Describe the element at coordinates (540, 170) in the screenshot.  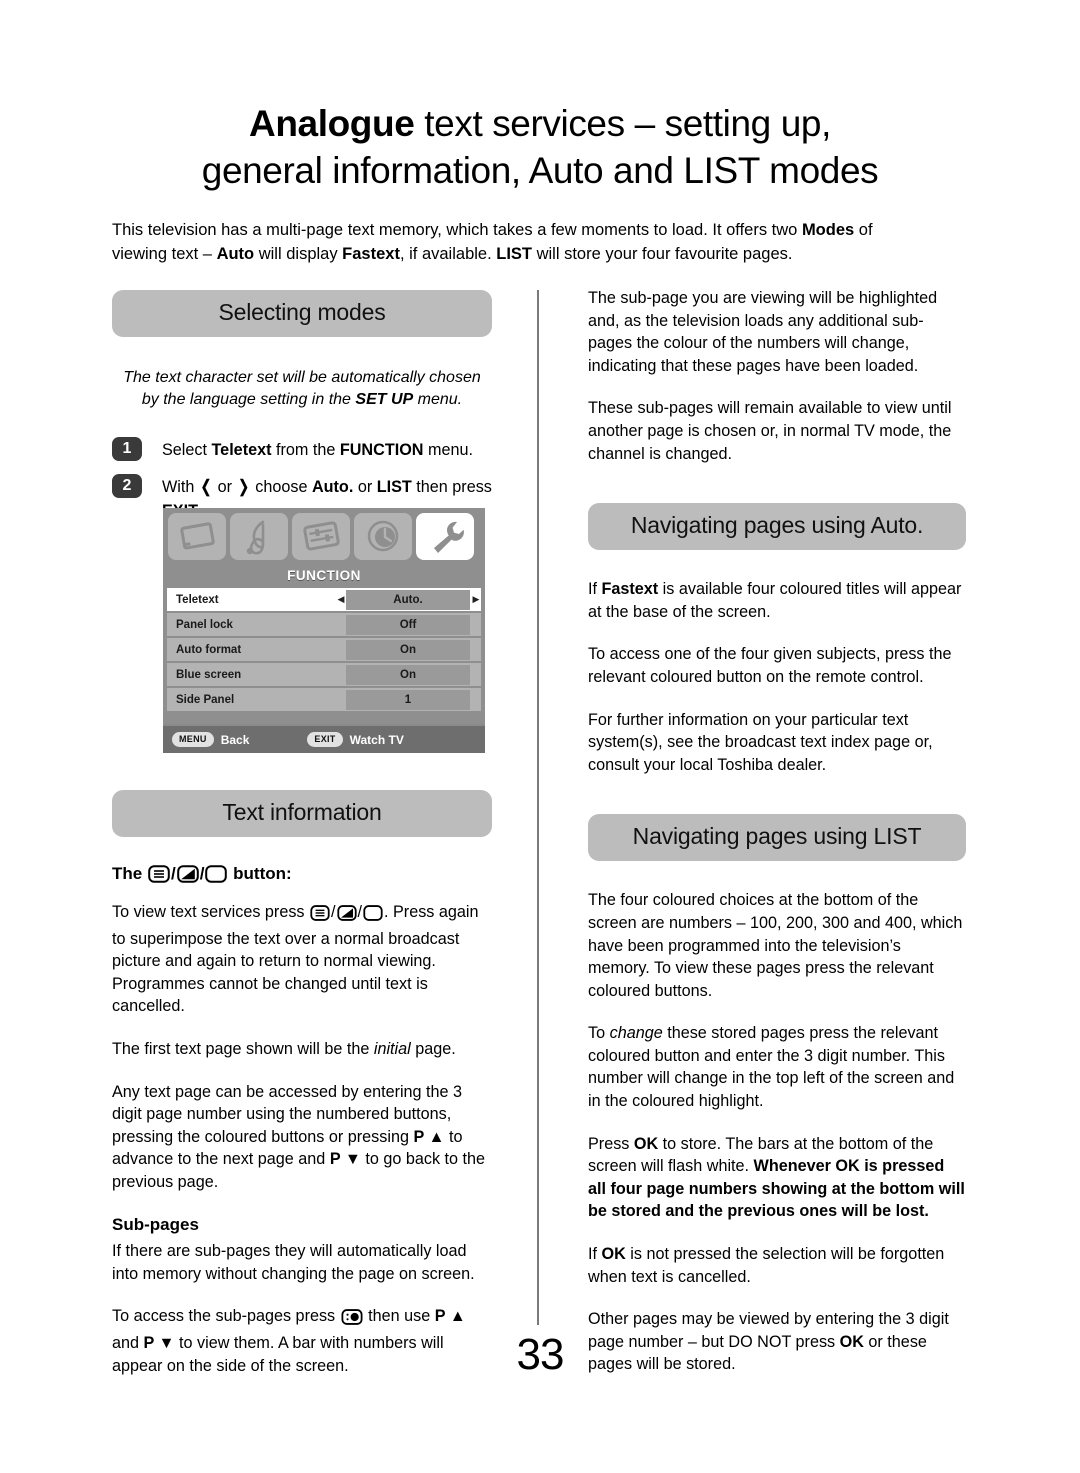
I see `page-title-line2: general information, Auto and LIST modes` at that location.